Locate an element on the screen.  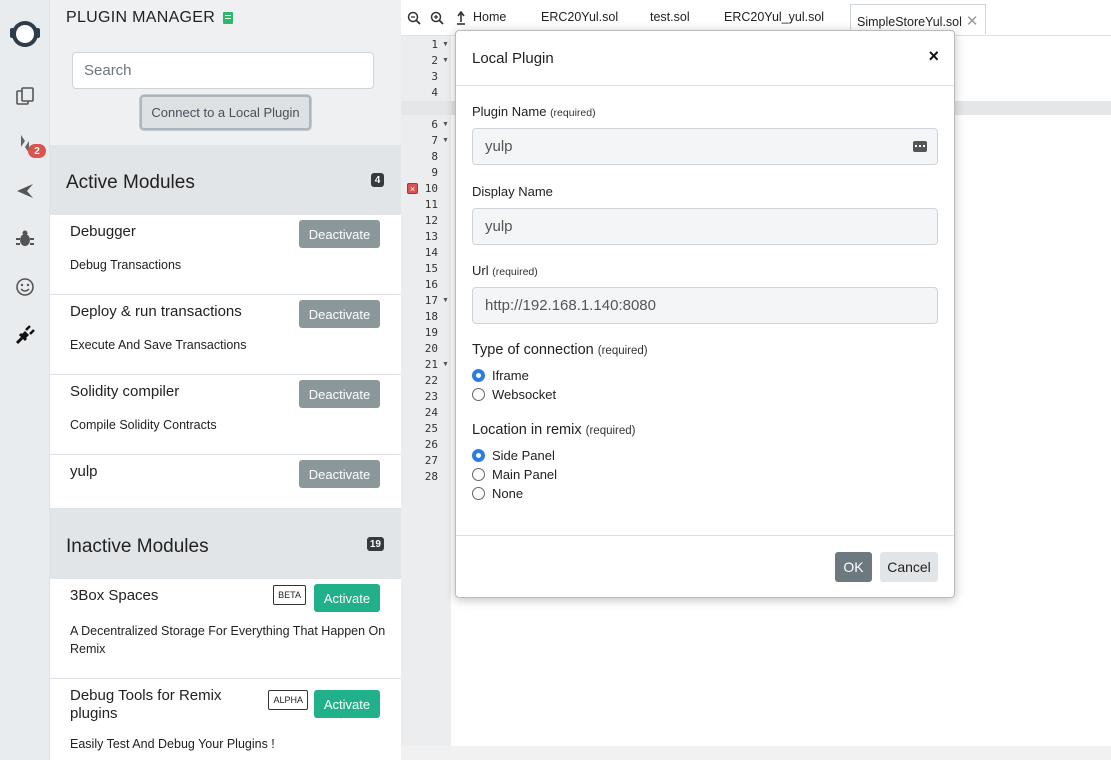
line-number: 2 is located at coordinates (434, 60).